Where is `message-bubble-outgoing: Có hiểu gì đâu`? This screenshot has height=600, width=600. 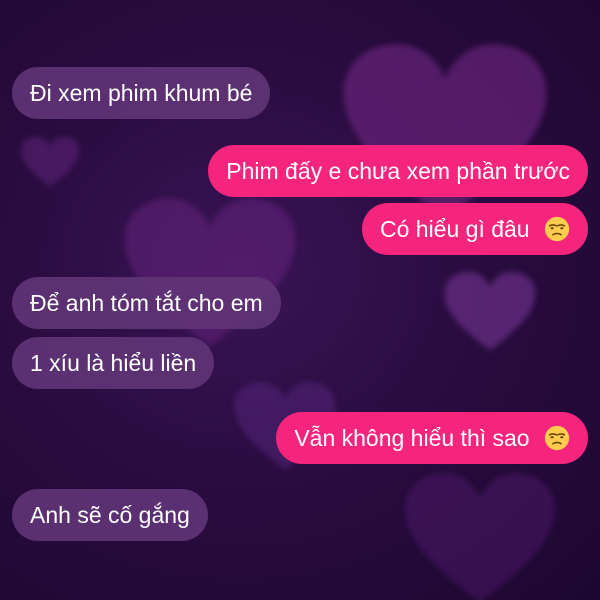
message-bubble-outgoing: Có hiểu gì đâu is located at coordinates (474, 229).